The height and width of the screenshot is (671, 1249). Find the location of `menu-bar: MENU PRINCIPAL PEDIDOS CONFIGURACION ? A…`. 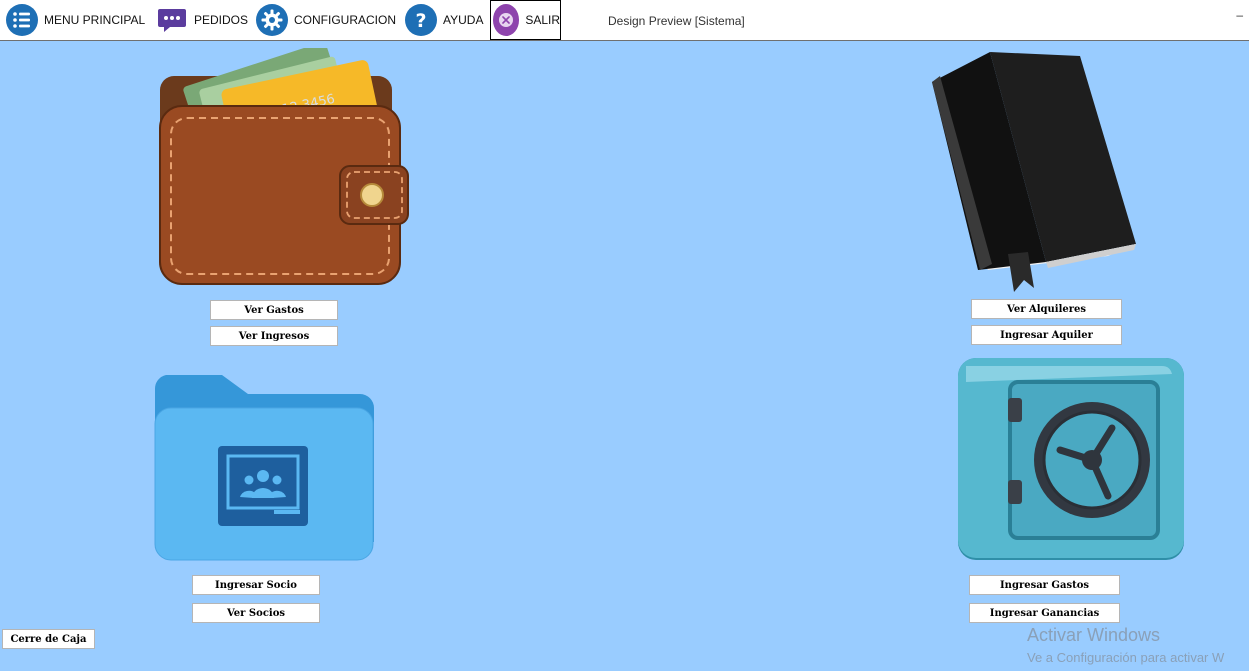

menu-bar: MENU PRINCIPAL PEDIDOS CONFIGURACION ? A… is located at coordinates (624, 20).